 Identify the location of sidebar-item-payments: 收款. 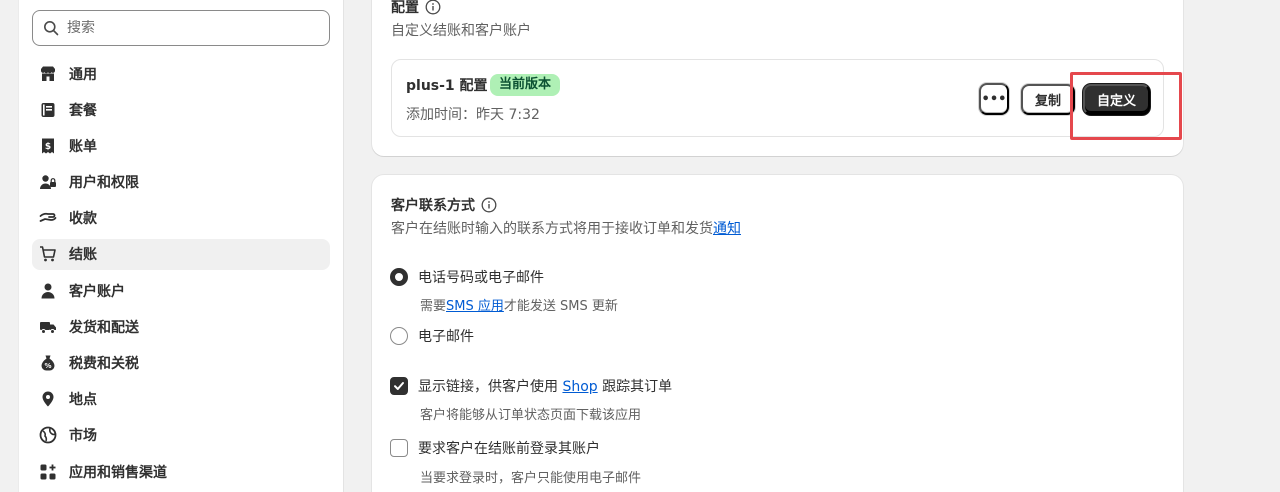
(181, 218).